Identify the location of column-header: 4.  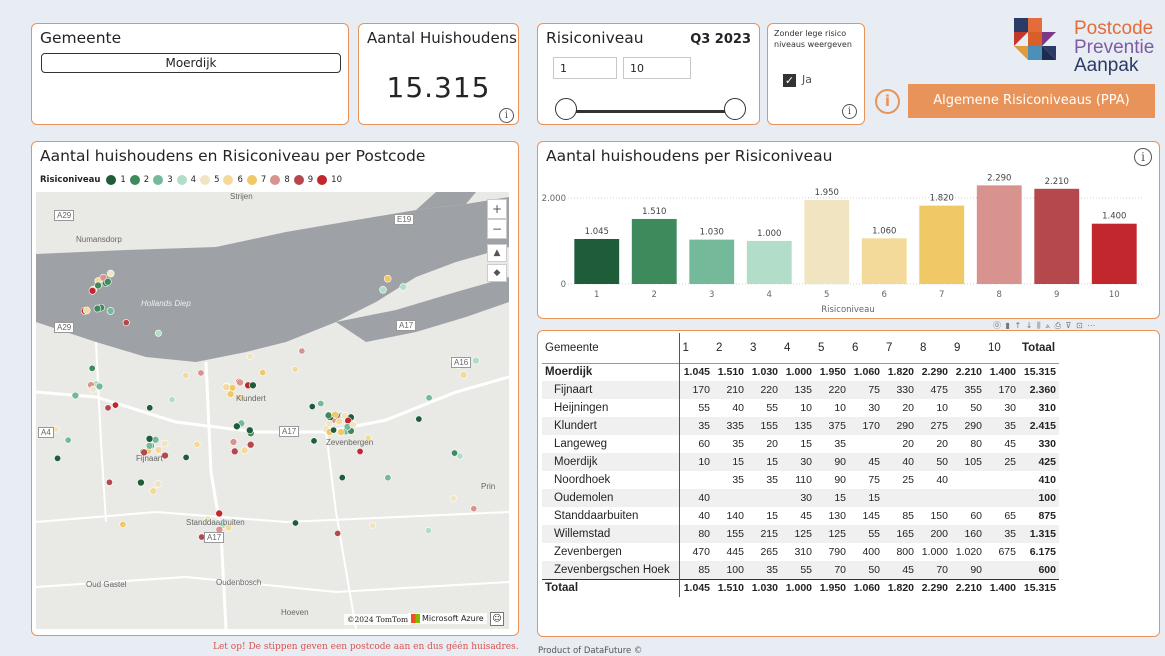
(798, 348).